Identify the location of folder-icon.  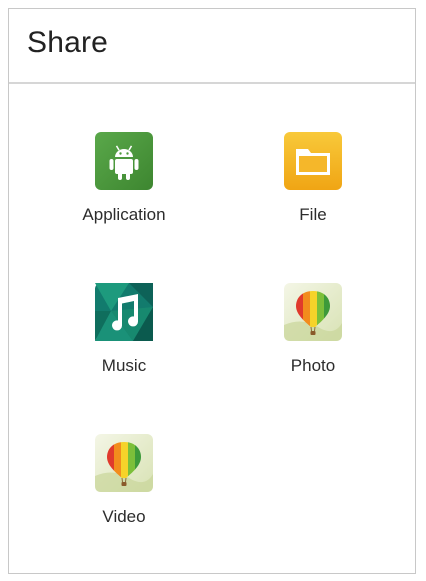
(313, 161).